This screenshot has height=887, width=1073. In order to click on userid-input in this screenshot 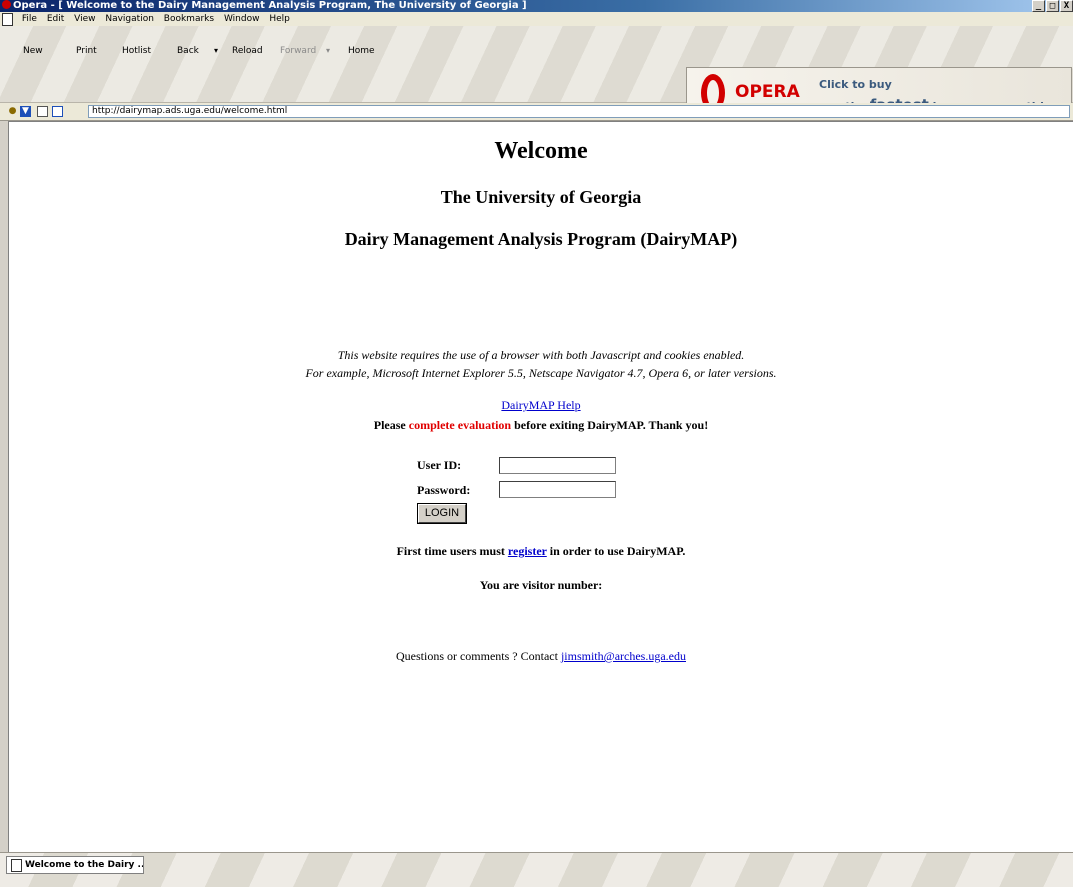, I will do `click(557, 465)`.